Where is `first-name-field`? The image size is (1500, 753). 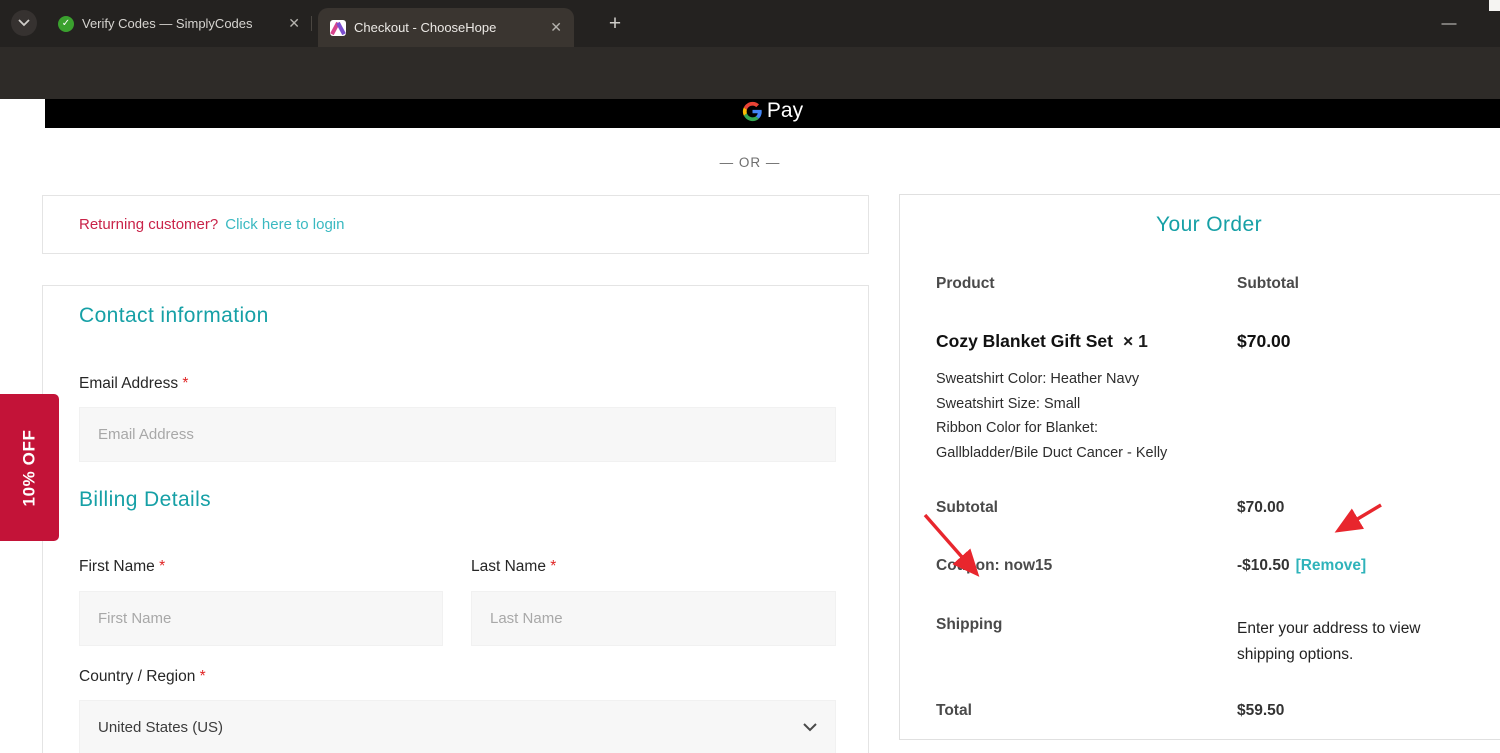 first-name-field is located at coordinates (261, 618).